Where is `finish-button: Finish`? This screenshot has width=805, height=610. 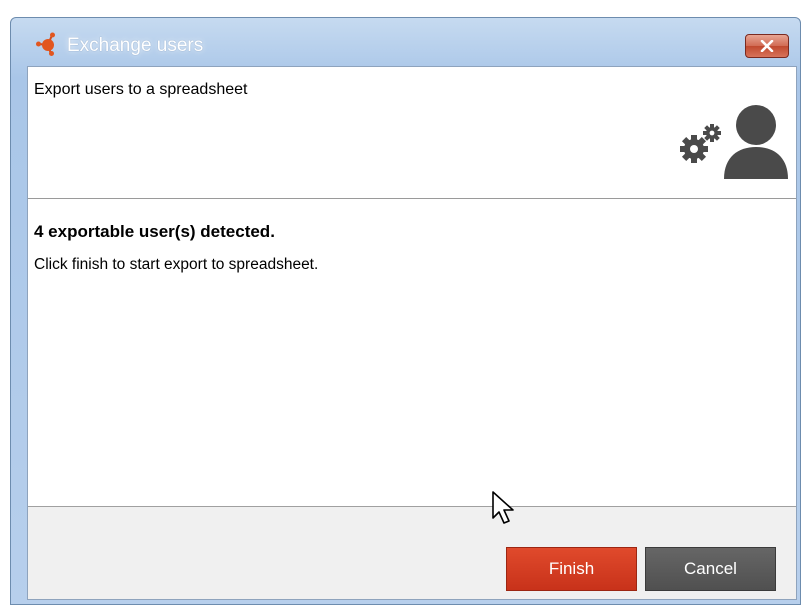 finish-button: Finish is located at coordinates (571, 569).